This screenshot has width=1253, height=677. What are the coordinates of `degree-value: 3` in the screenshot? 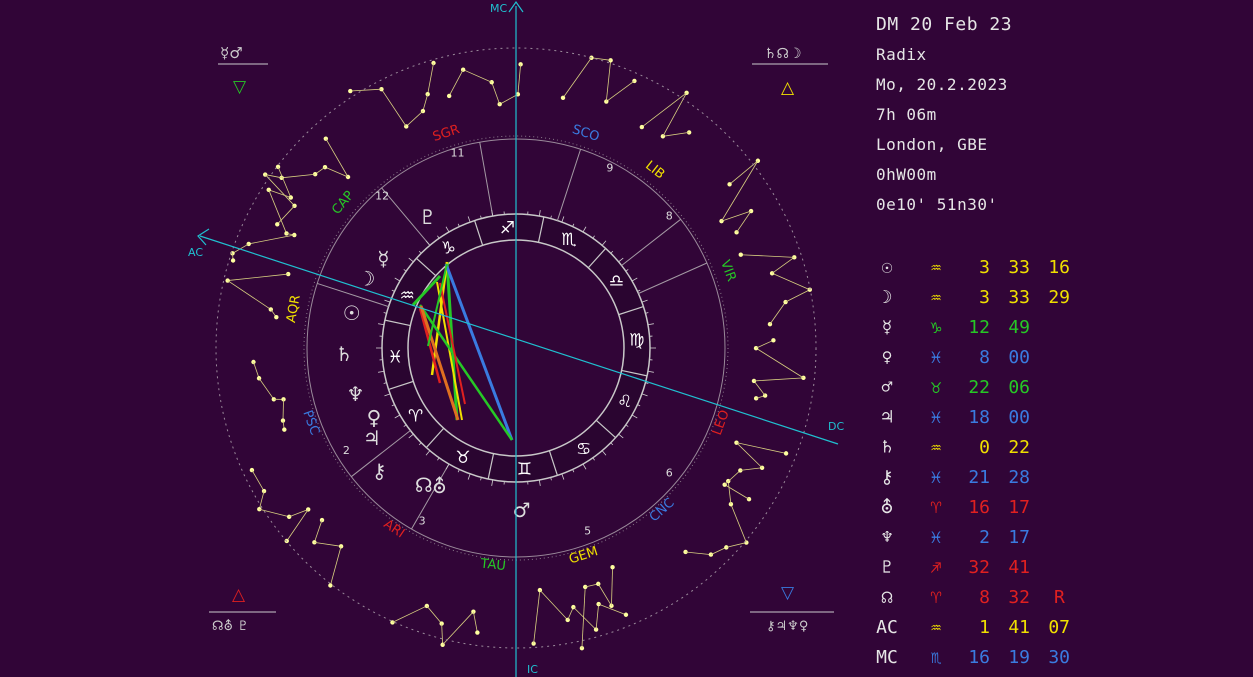 It's located at (984, 267).